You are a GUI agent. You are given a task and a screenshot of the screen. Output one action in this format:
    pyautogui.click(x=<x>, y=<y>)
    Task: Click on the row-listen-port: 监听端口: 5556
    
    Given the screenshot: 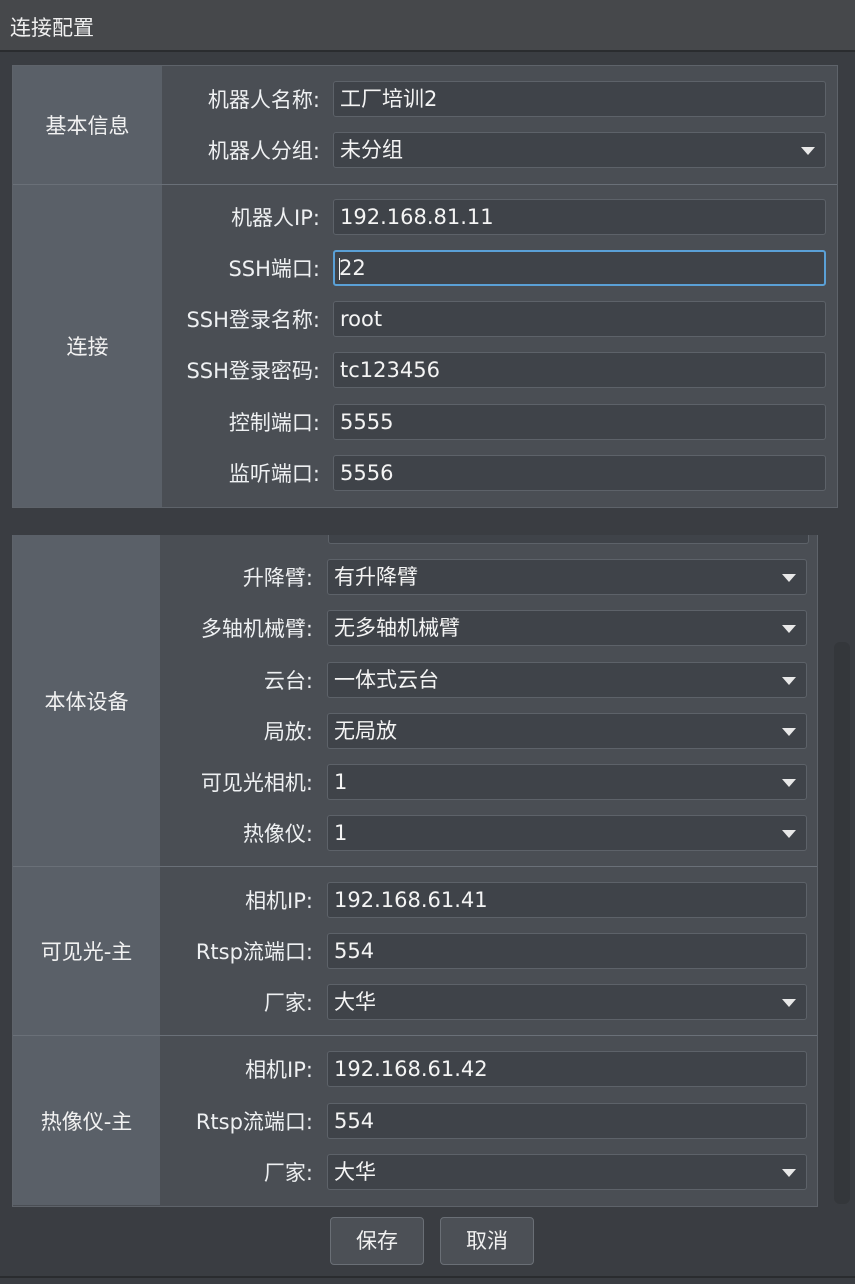 What is the action you would take?
    pyautogui.click(x=427, y=474)
    